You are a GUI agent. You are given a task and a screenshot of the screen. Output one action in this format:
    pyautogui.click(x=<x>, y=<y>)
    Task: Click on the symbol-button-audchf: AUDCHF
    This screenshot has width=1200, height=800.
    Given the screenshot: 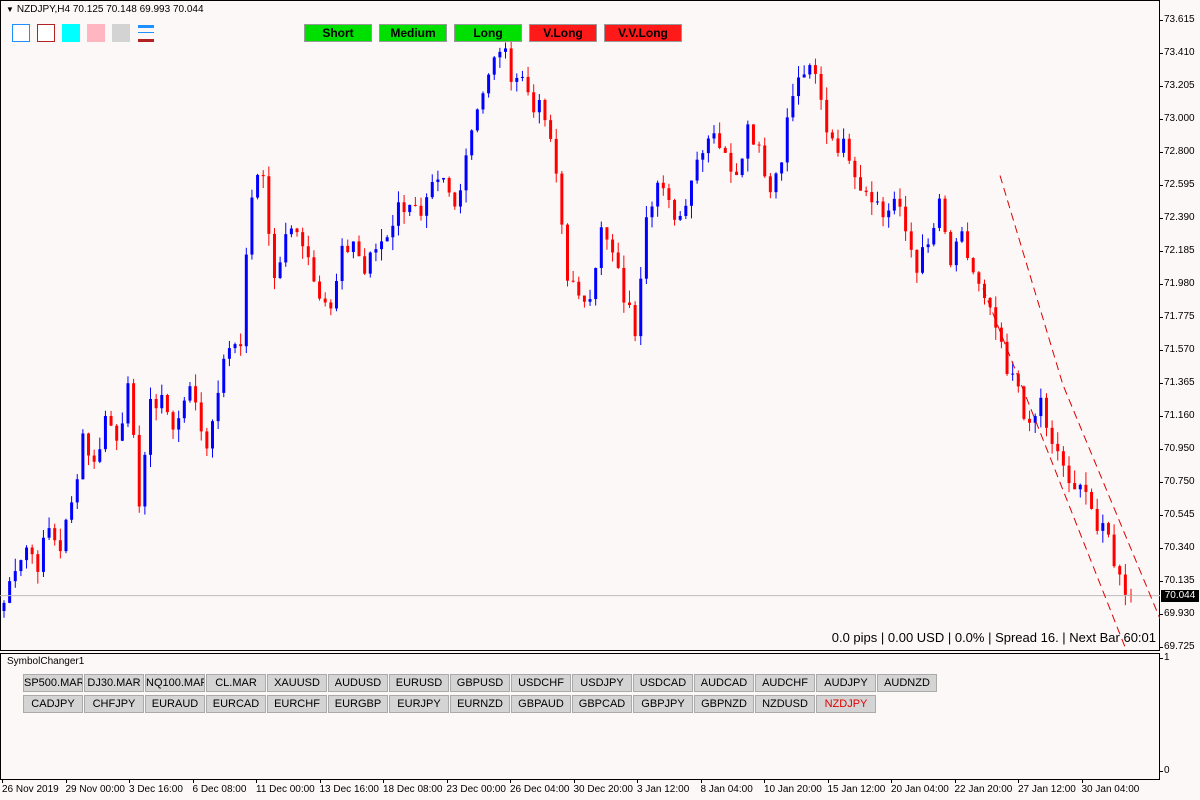 What is the action you would take?
    pyautogui.click(x=785, y=683)
    